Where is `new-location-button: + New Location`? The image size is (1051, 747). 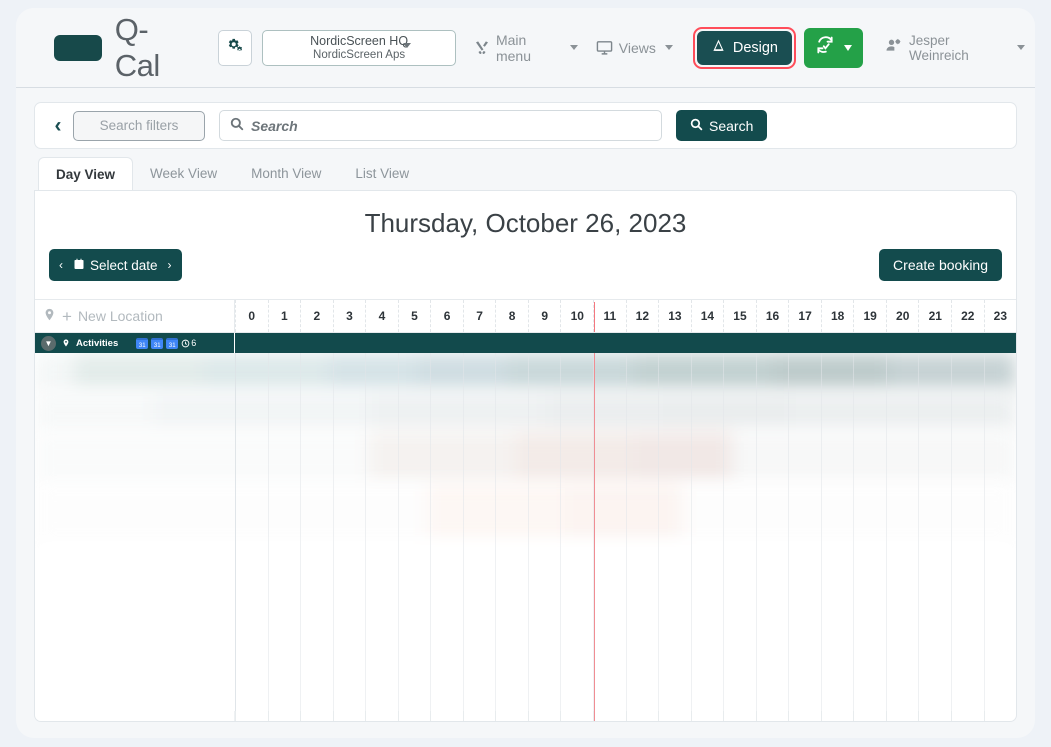
new-location-button: + New Location is located at coordinates (135, 316).